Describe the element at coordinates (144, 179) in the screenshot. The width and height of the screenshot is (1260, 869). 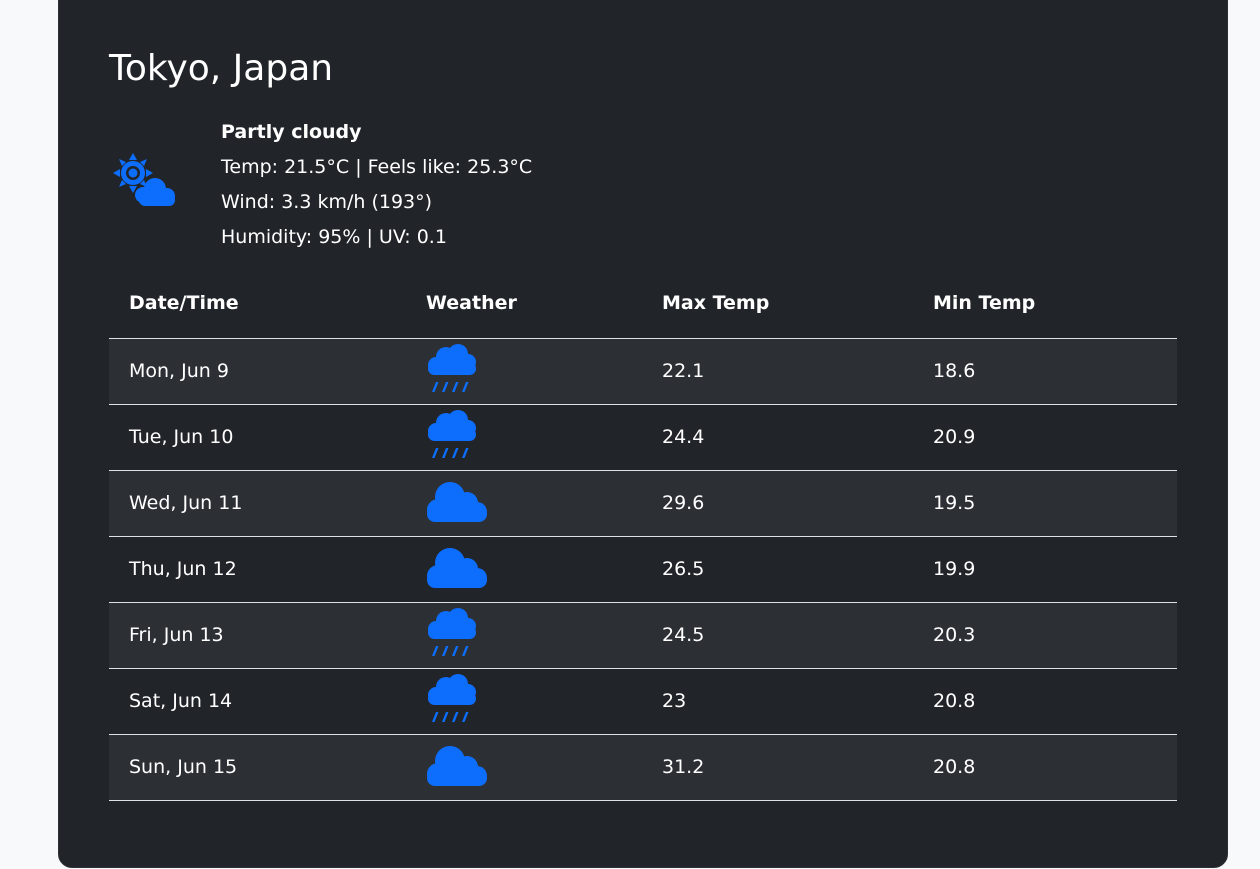
I see `partly-cloudy-icon` at that location.